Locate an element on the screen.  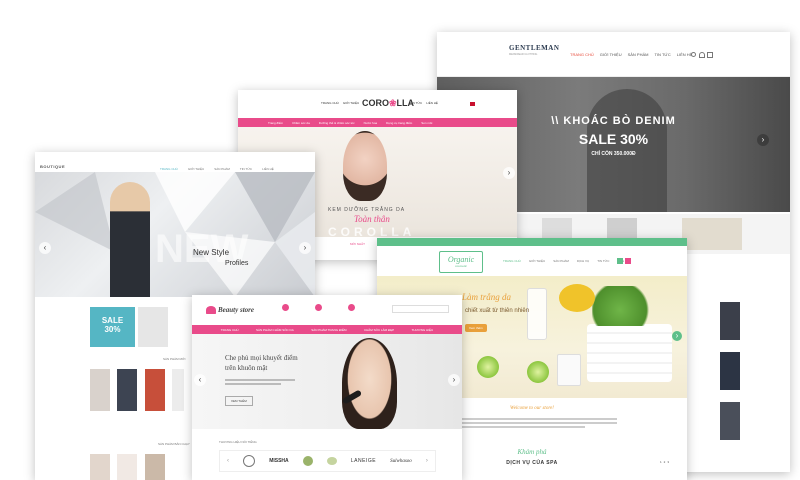
organic-nav-services: DỊCH VỤ is located at coordinates (583, 261).